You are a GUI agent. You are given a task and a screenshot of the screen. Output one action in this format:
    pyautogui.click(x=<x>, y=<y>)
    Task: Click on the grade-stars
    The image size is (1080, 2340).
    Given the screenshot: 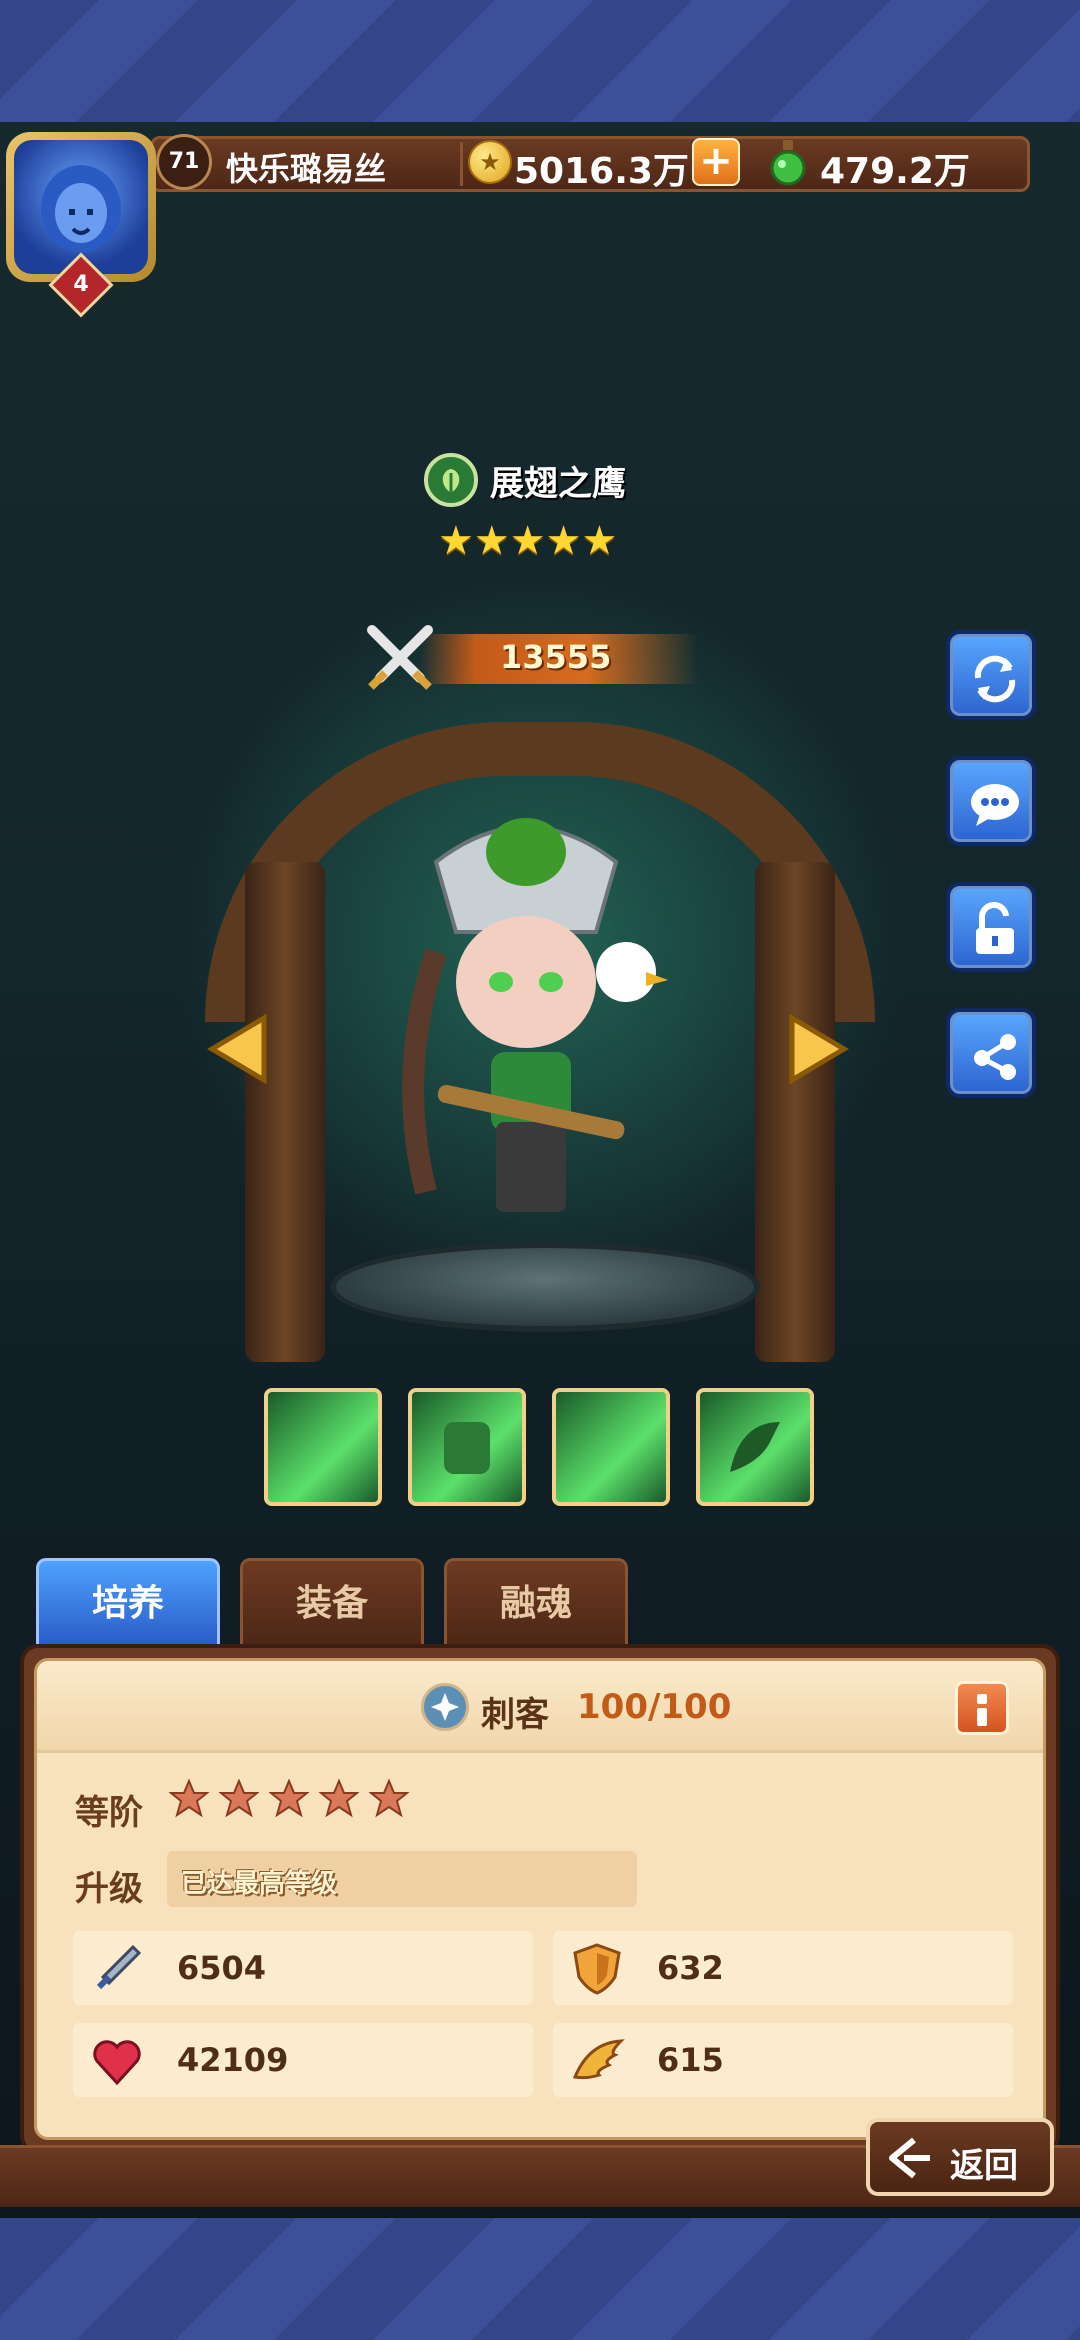 What is the action you would take?
    pyautogui.click(x=289, y=1799)
    